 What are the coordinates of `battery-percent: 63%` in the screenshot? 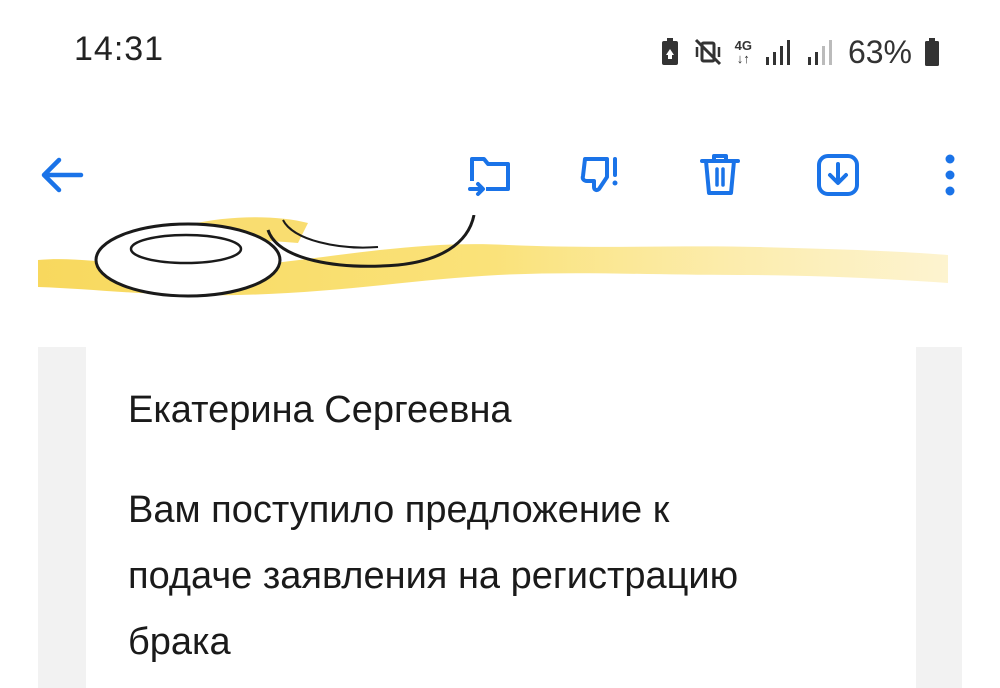 It's located at (879, 51).